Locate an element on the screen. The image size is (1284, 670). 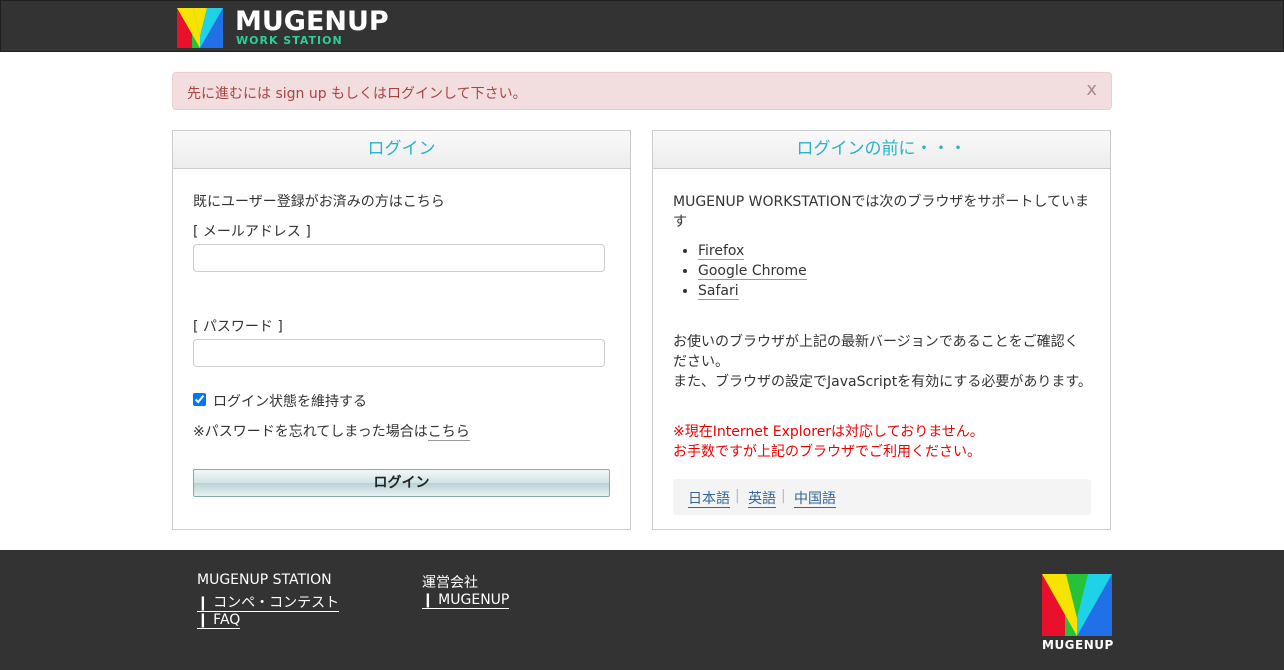
support-text-line1: MUGENUP WORKSTATIONでは次のブラウザをサポートしていま is located at coordinates (881, 202).